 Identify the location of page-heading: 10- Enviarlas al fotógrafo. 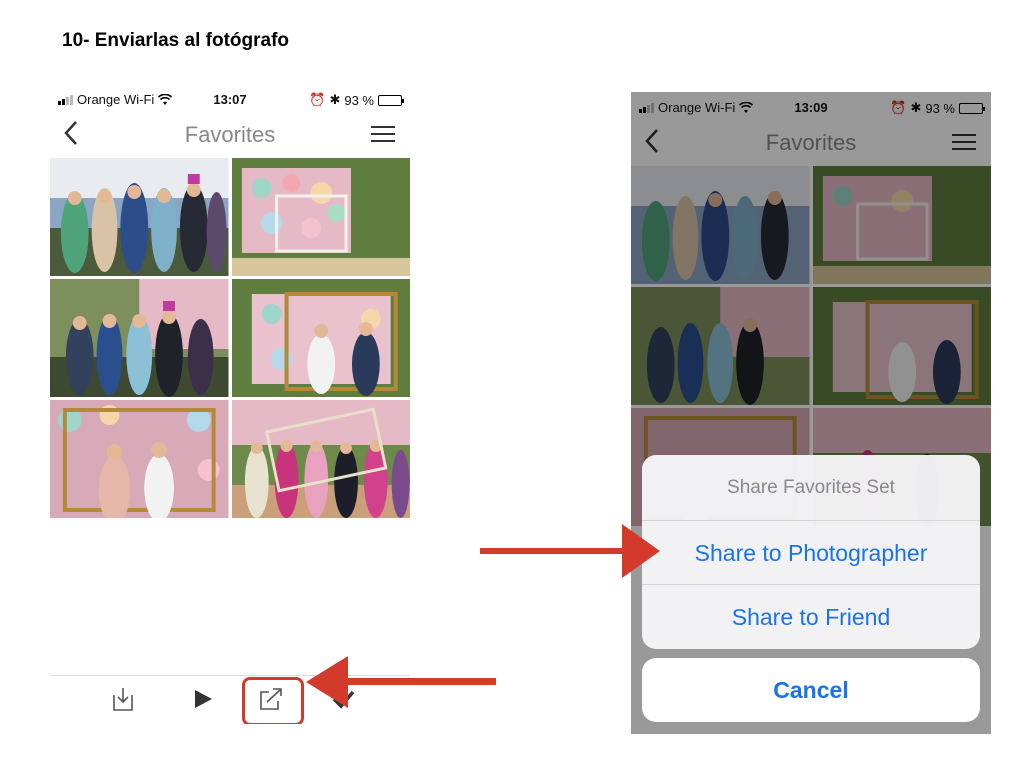
(176, 40).